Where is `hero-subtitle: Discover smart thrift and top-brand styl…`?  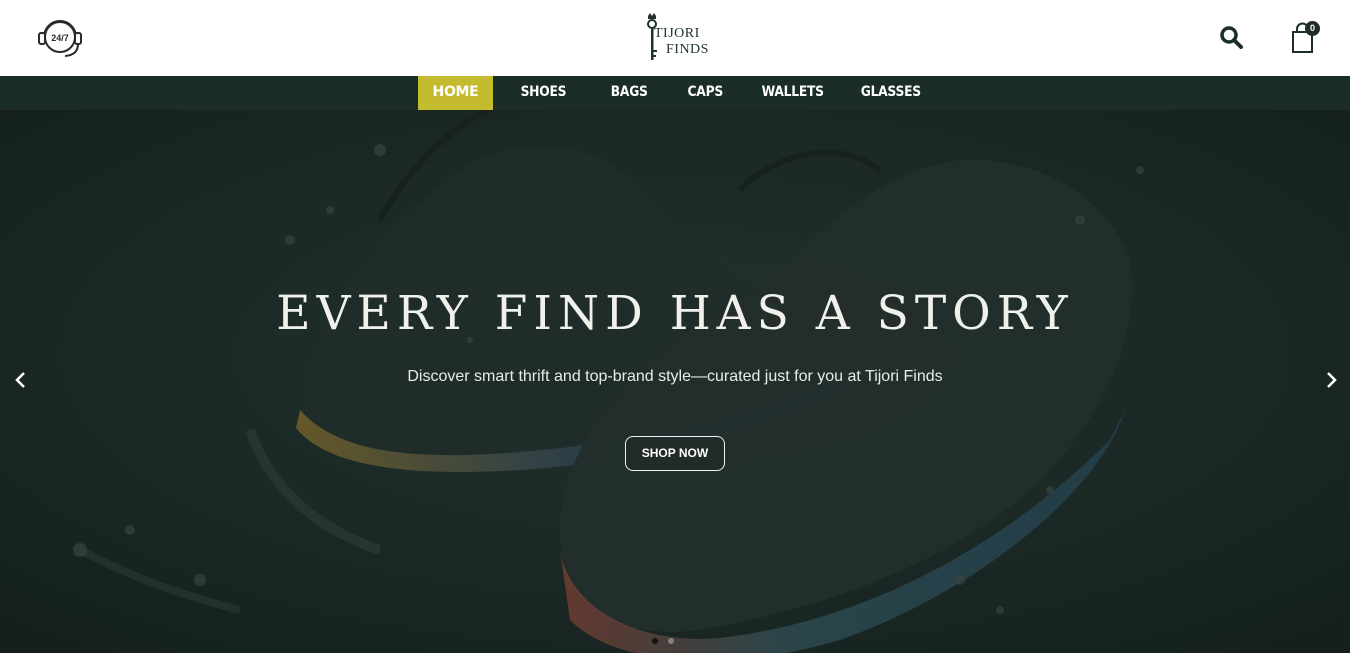
hero-subtitle: Discover smart thrift and top-brand styl… is located at coordinates (675, 376).